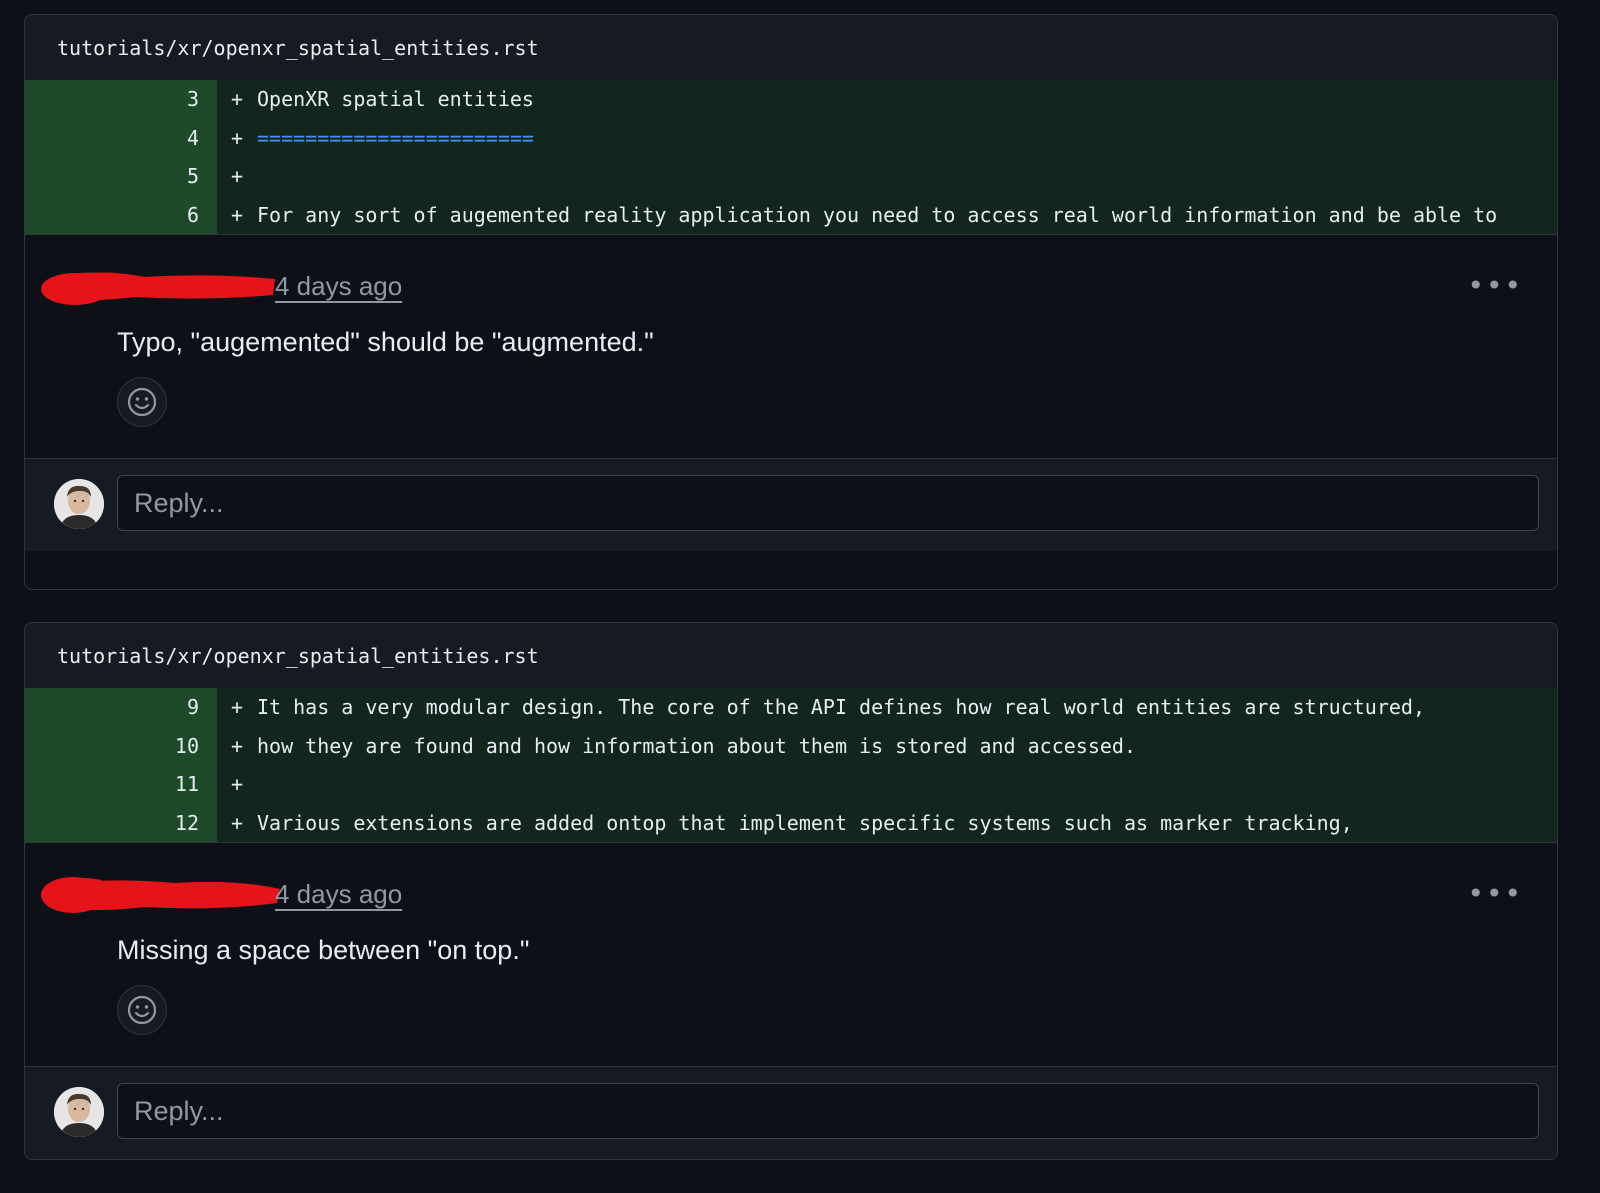 This screenshot has width=1600, height=1193. I want to click on line-number: 6, so click(121, 214).